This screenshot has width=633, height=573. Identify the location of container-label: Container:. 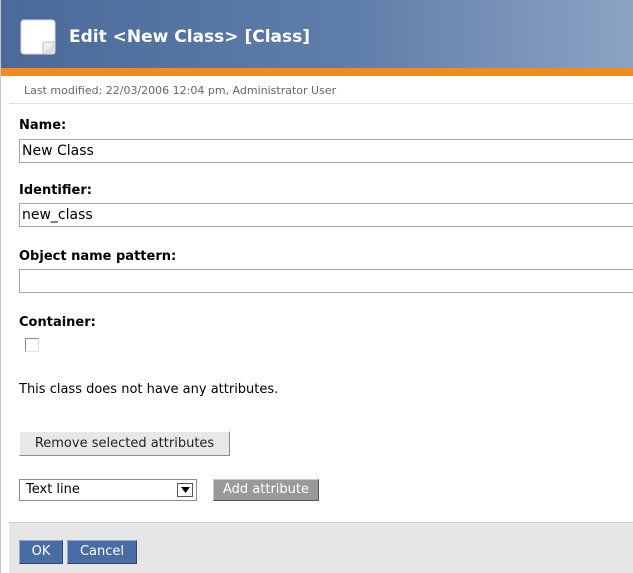
(57, 322).